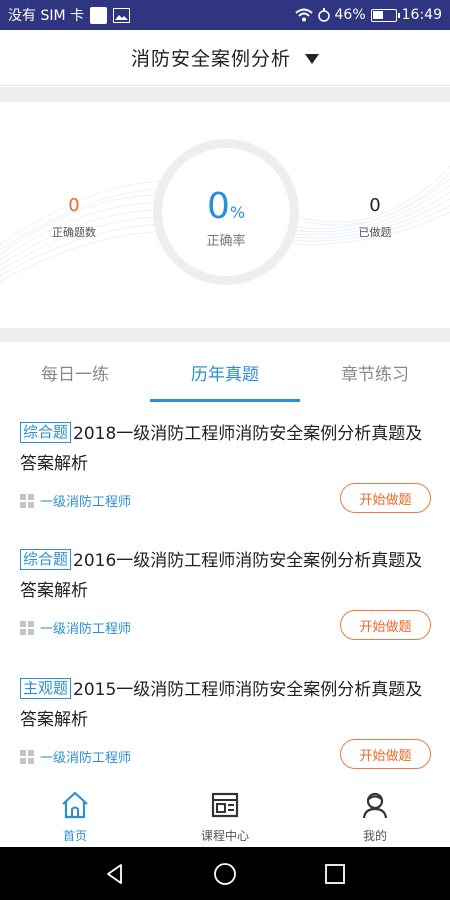  Describe the element at coordinates (46, 16) in the screenshot. I see `carrier-text: 没有 SIM 卡` at that location.